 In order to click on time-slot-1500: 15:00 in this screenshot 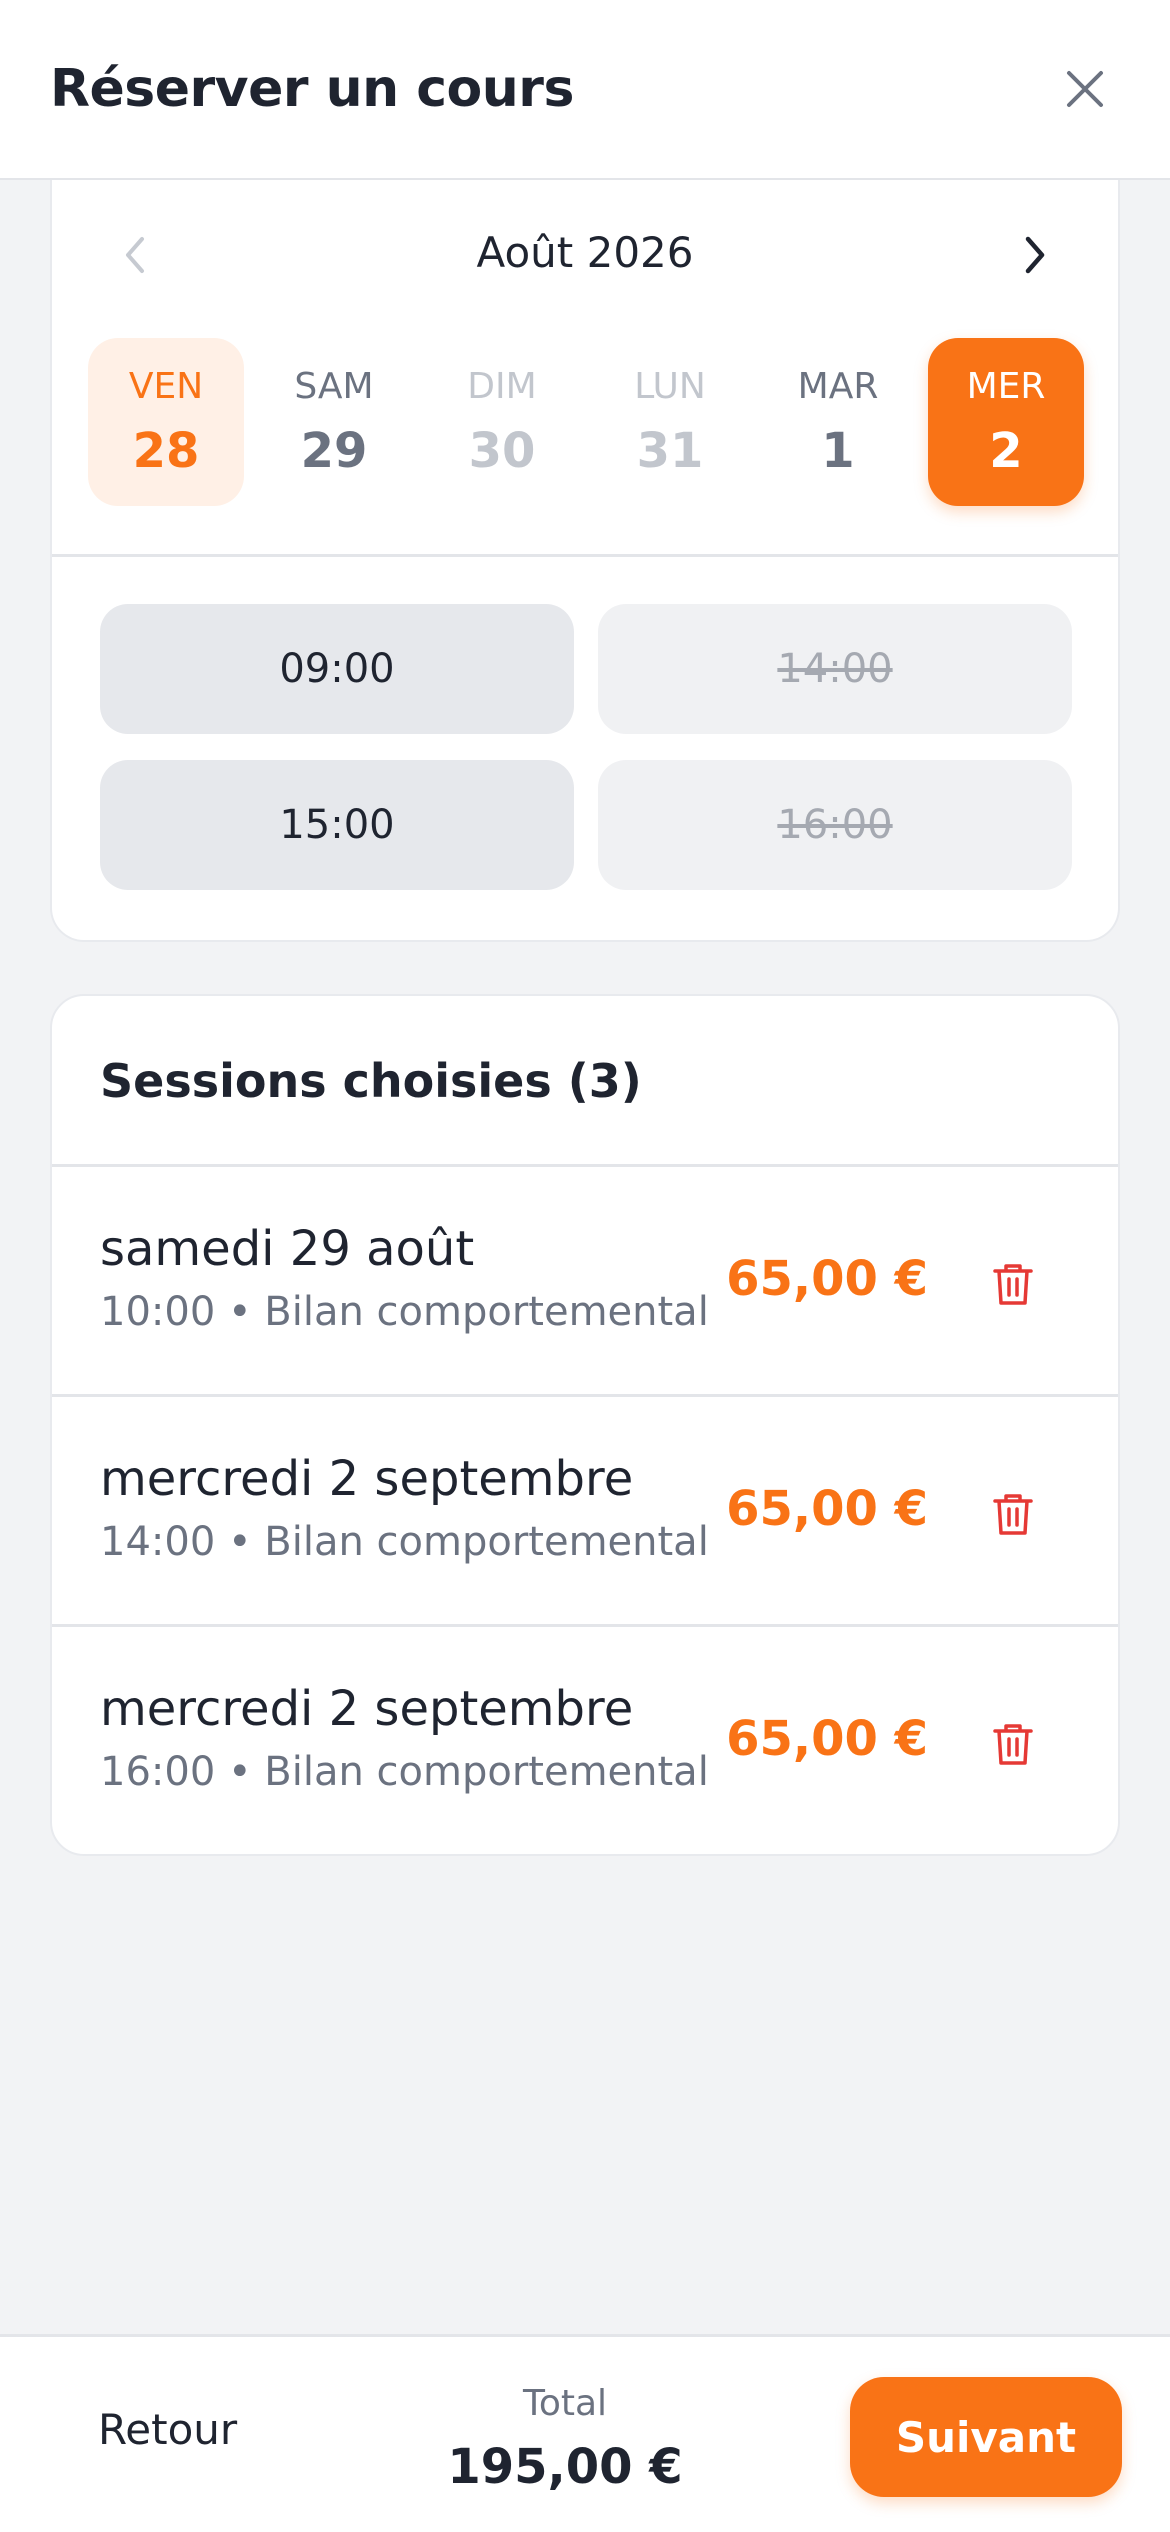, I will do `click(337, 825)`.